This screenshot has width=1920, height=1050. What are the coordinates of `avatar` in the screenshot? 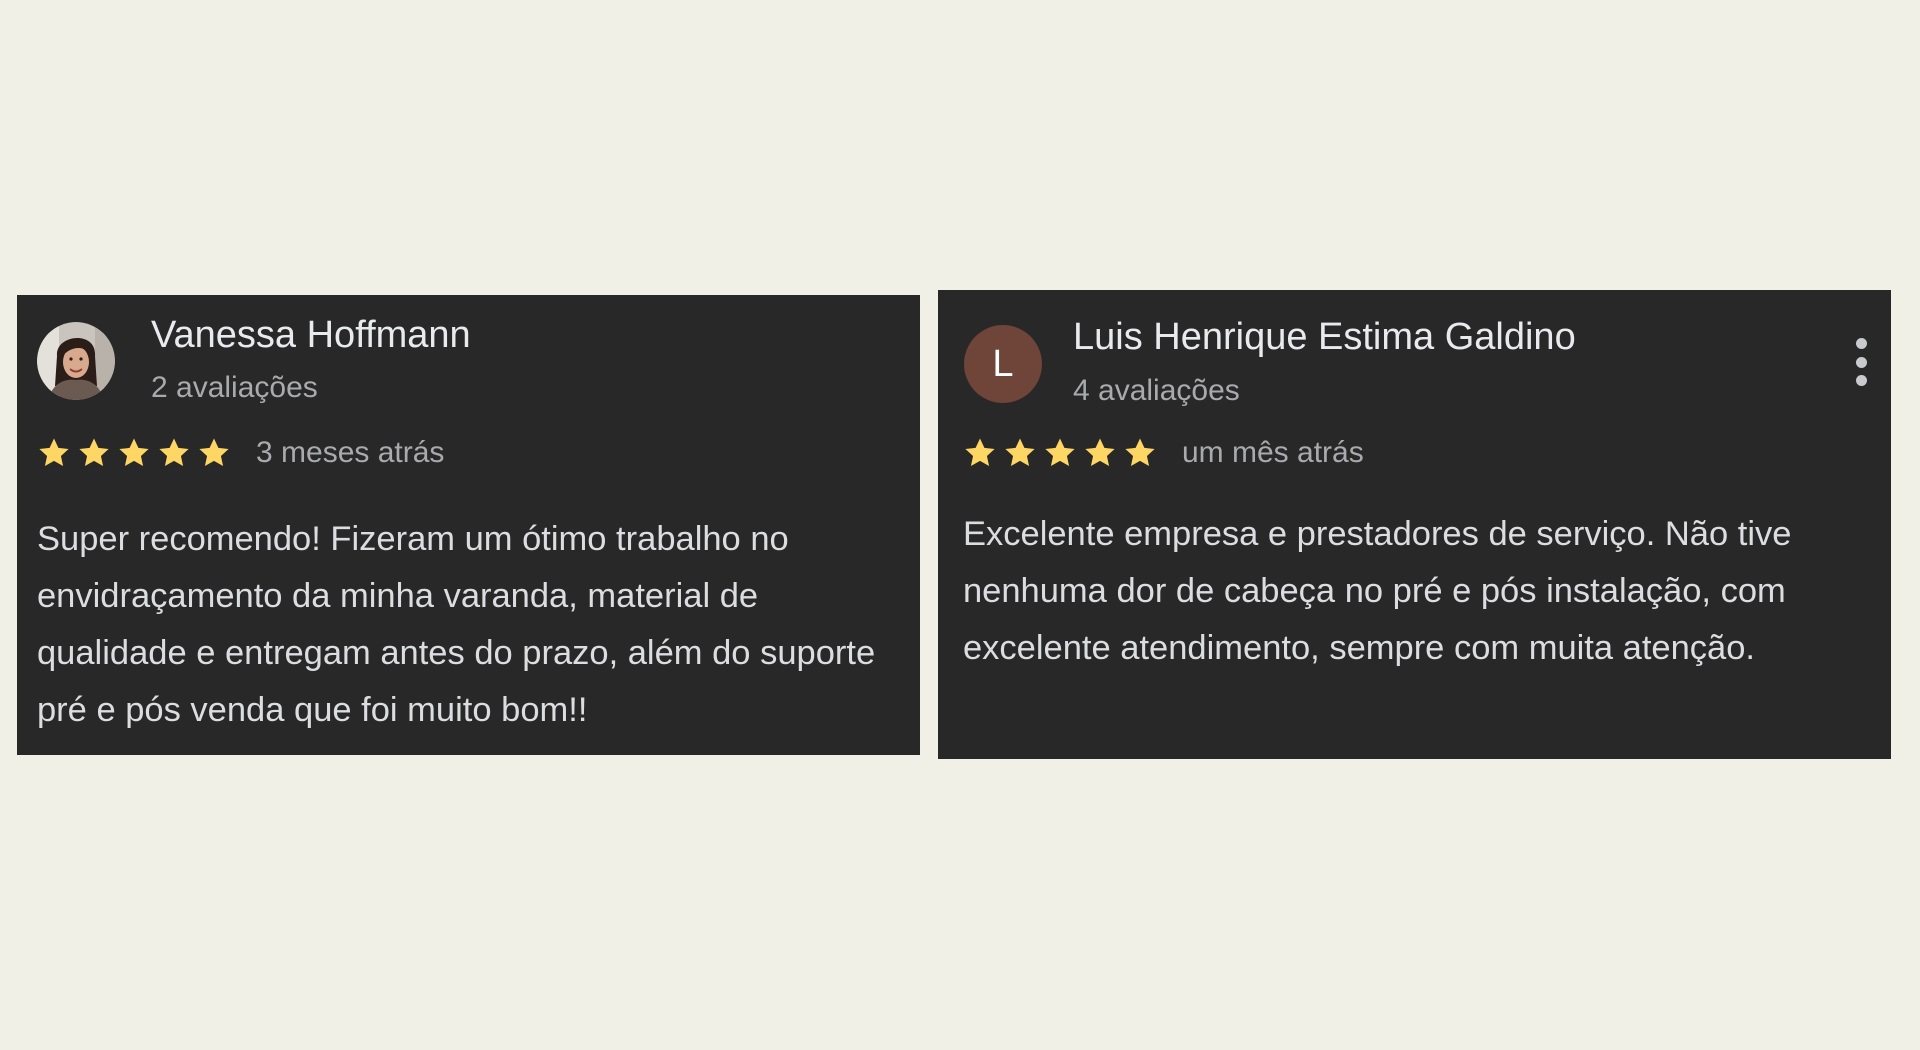 It's located at (76, 361).